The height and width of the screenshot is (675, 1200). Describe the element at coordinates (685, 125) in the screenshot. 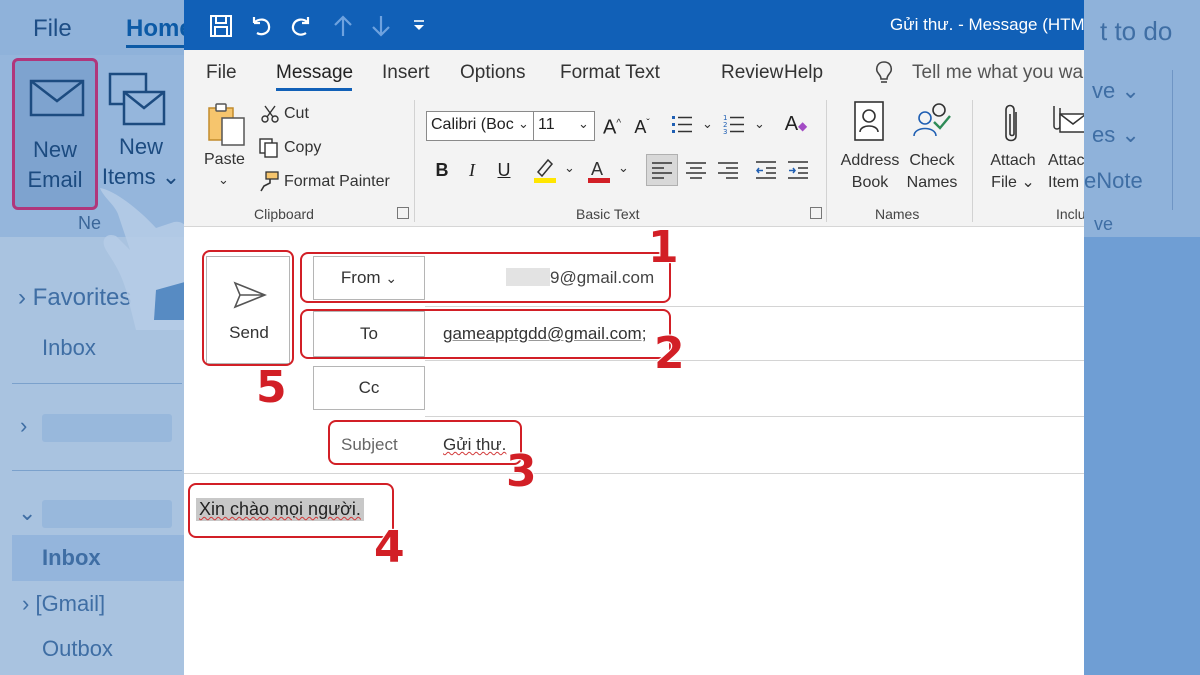

I see `bullets-icon` at that location.